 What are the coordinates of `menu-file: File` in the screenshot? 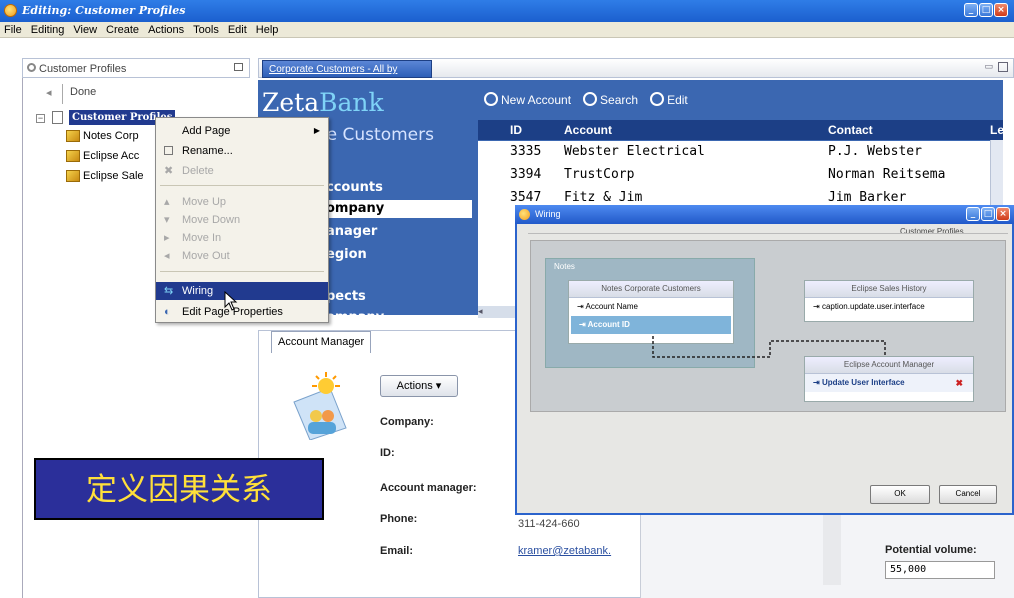 It's located at (13, 29).